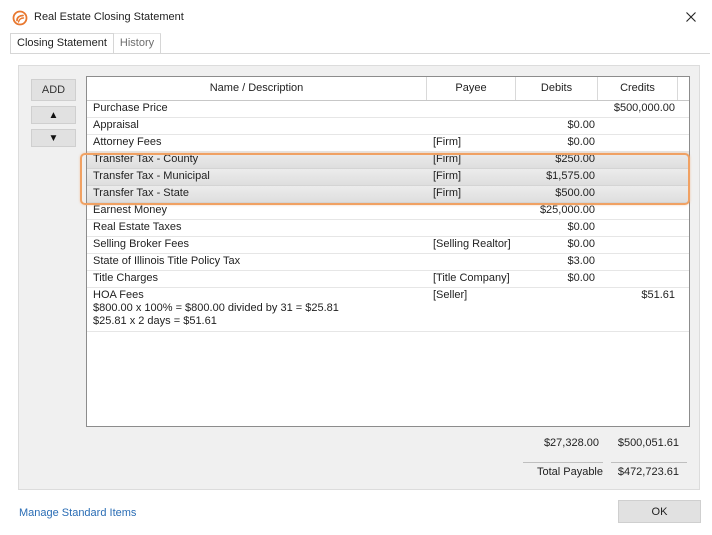 Image resolution: width=712 pixels, height=535 pixels. Describe the element at coordinates (137, 227) in the screenshot. I see `row-name: Real Estate Taxes` at that location.